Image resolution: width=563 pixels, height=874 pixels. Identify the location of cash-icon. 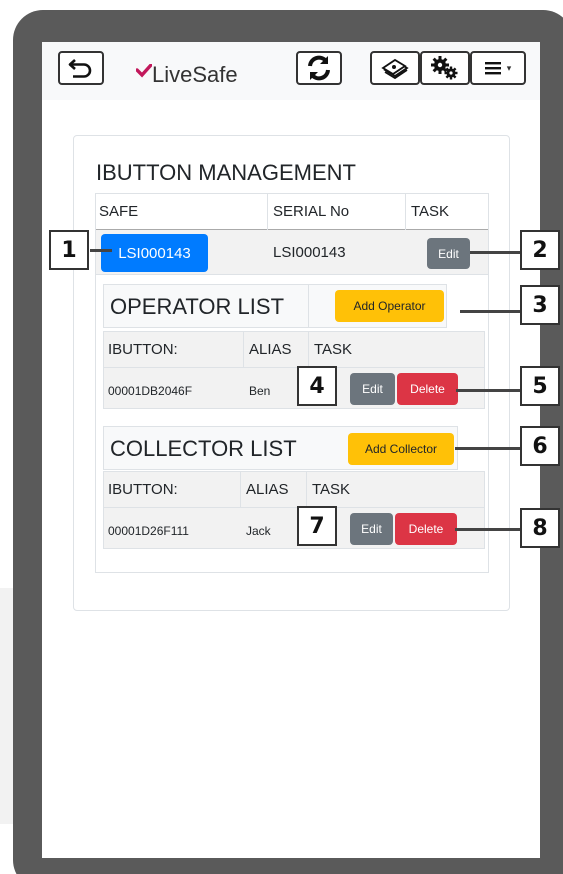
(395, 69).